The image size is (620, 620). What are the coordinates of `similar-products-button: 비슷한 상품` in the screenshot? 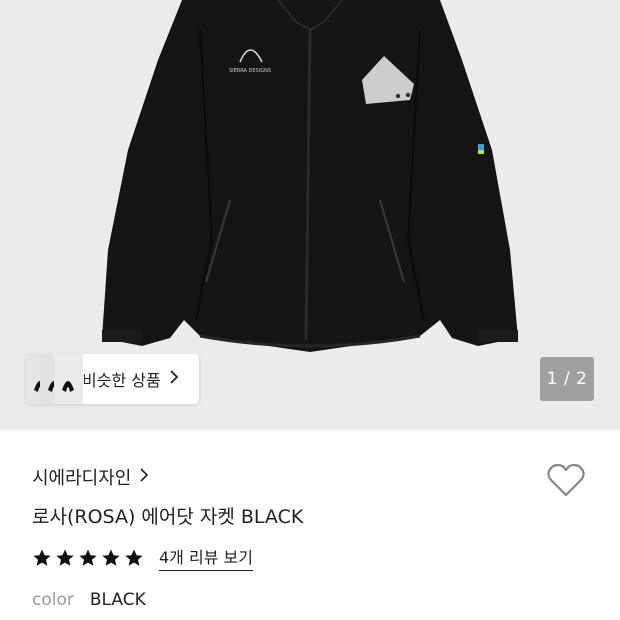 It's located at (112, 379).